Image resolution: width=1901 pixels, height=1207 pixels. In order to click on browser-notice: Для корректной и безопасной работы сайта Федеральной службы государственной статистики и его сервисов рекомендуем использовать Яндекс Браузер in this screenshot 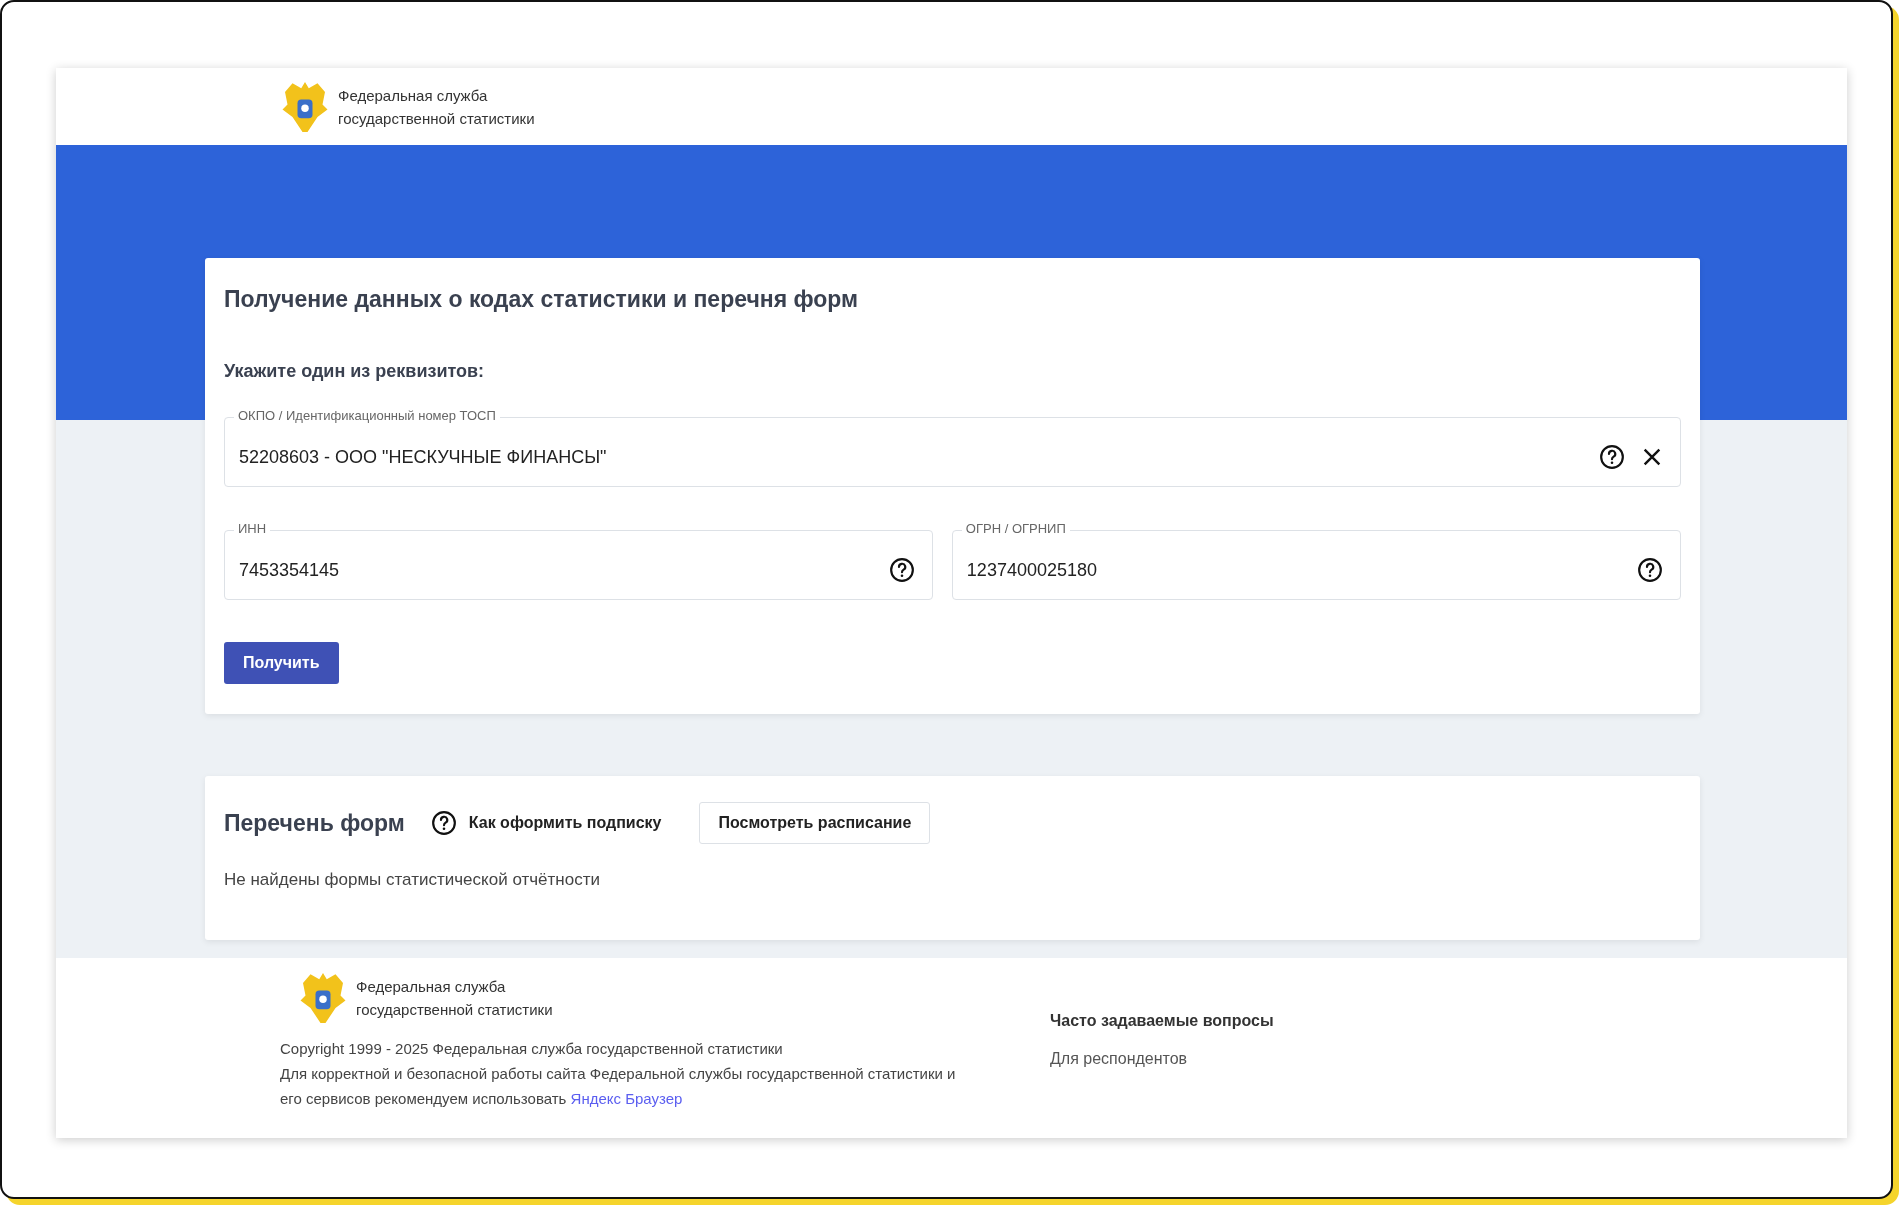, I will do `click(618, 1086)`.